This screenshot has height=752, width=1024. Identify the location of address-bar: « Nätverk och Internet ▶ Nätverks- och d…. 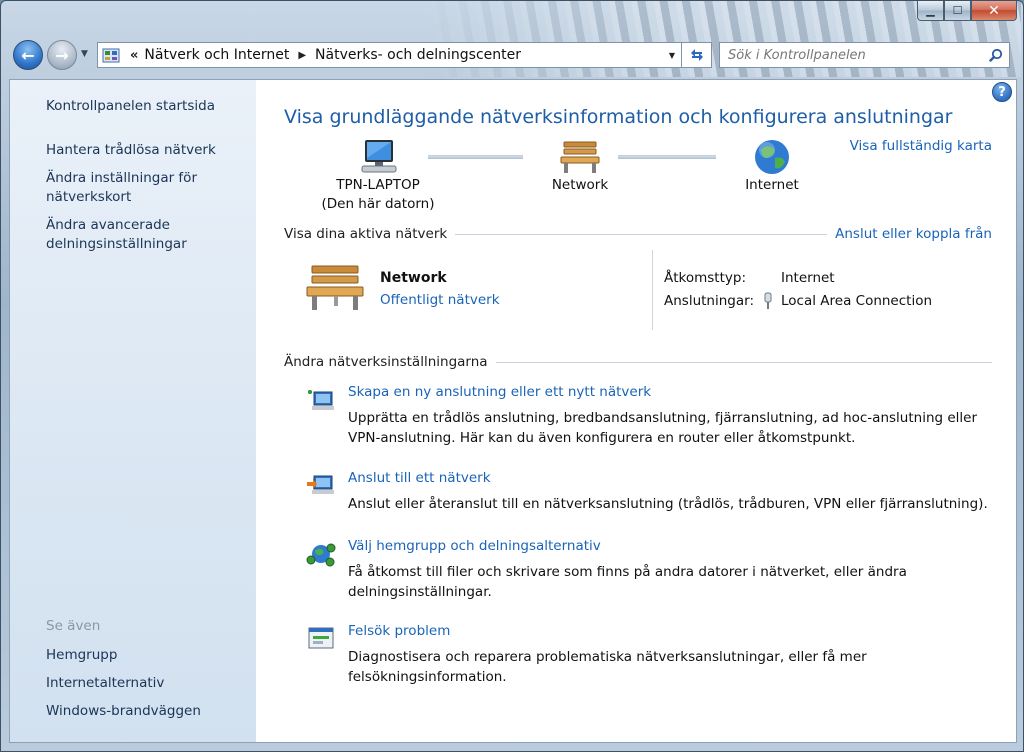
(389, 55).